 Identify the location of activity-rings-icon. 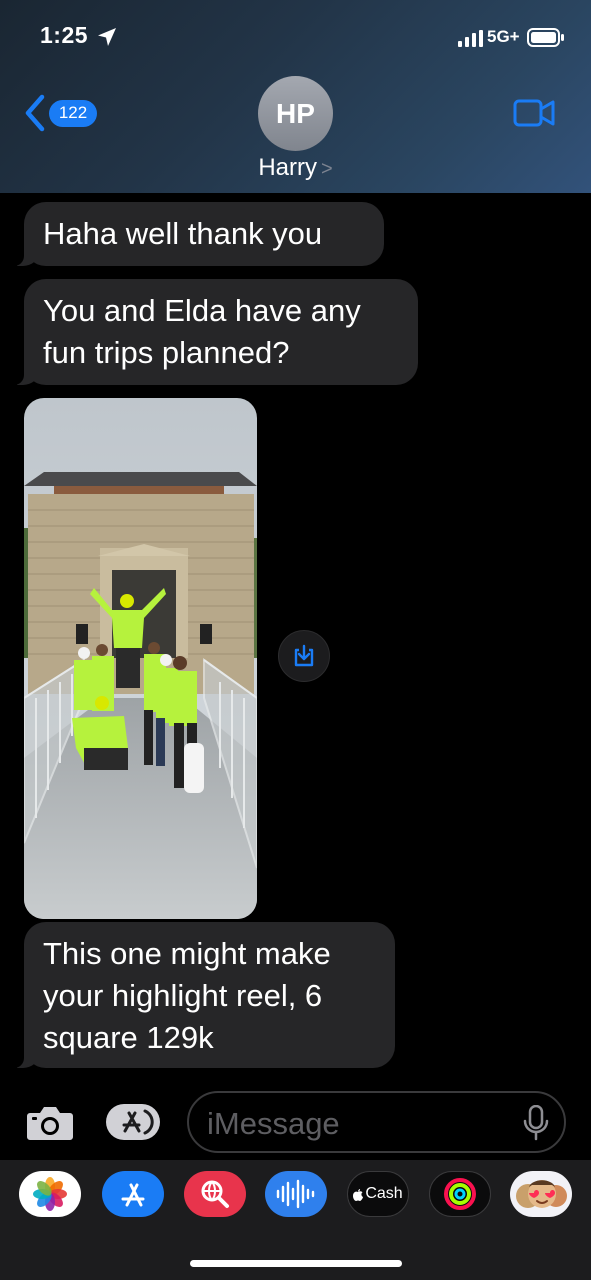
(460, 1194).